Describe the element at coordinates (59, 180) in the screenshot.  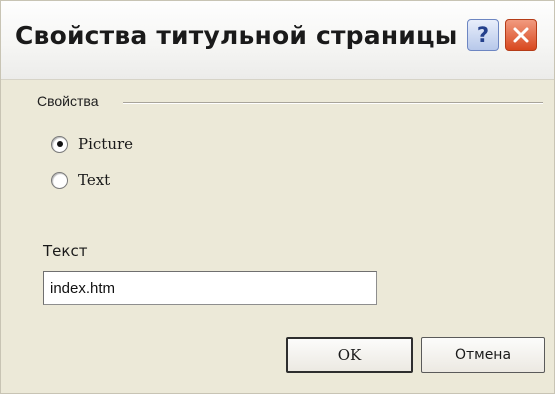
I see `radio-button-text` at that location.